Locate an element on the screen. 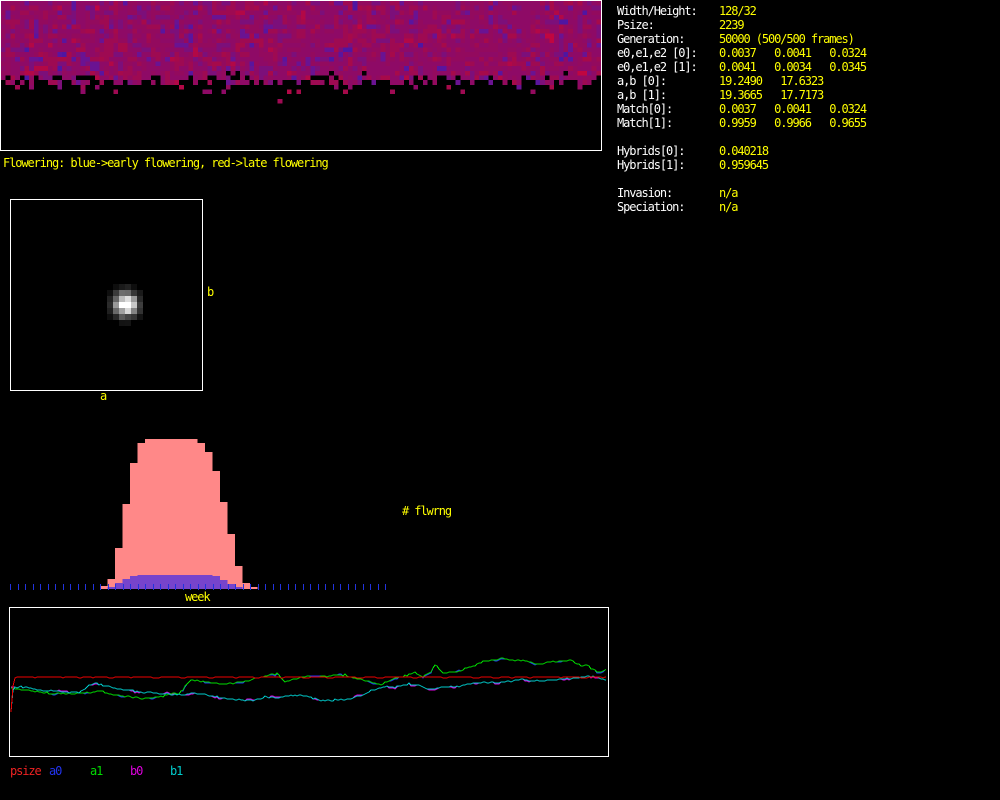 Image resolution: width=1000 pixels, height=800 pixels. stats-row: Hybrids[1]: 0.959645 is located at coordinates (807, 166).